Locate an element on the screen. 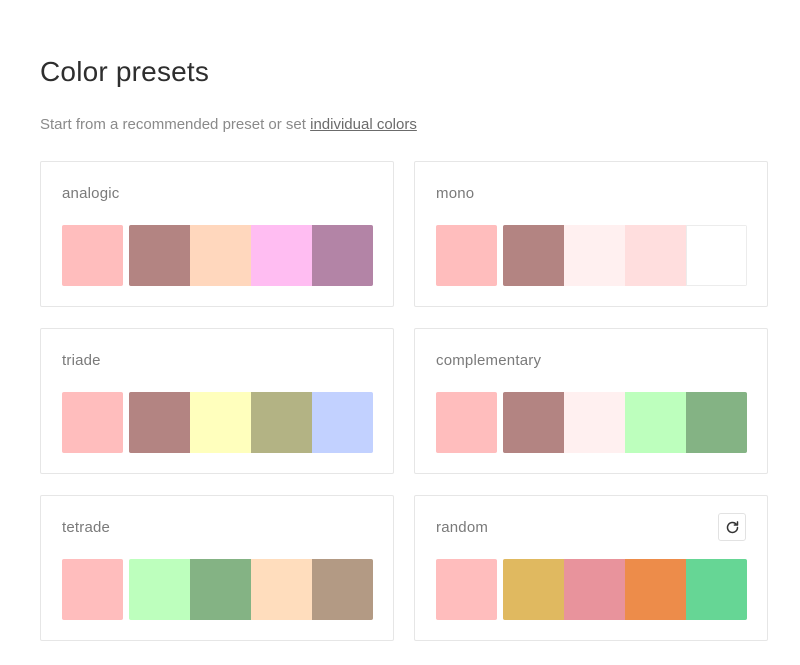 The height and width of the screenshot is (665, 800). preset-card-complementary: complementary is located at coordinates (591, 401).